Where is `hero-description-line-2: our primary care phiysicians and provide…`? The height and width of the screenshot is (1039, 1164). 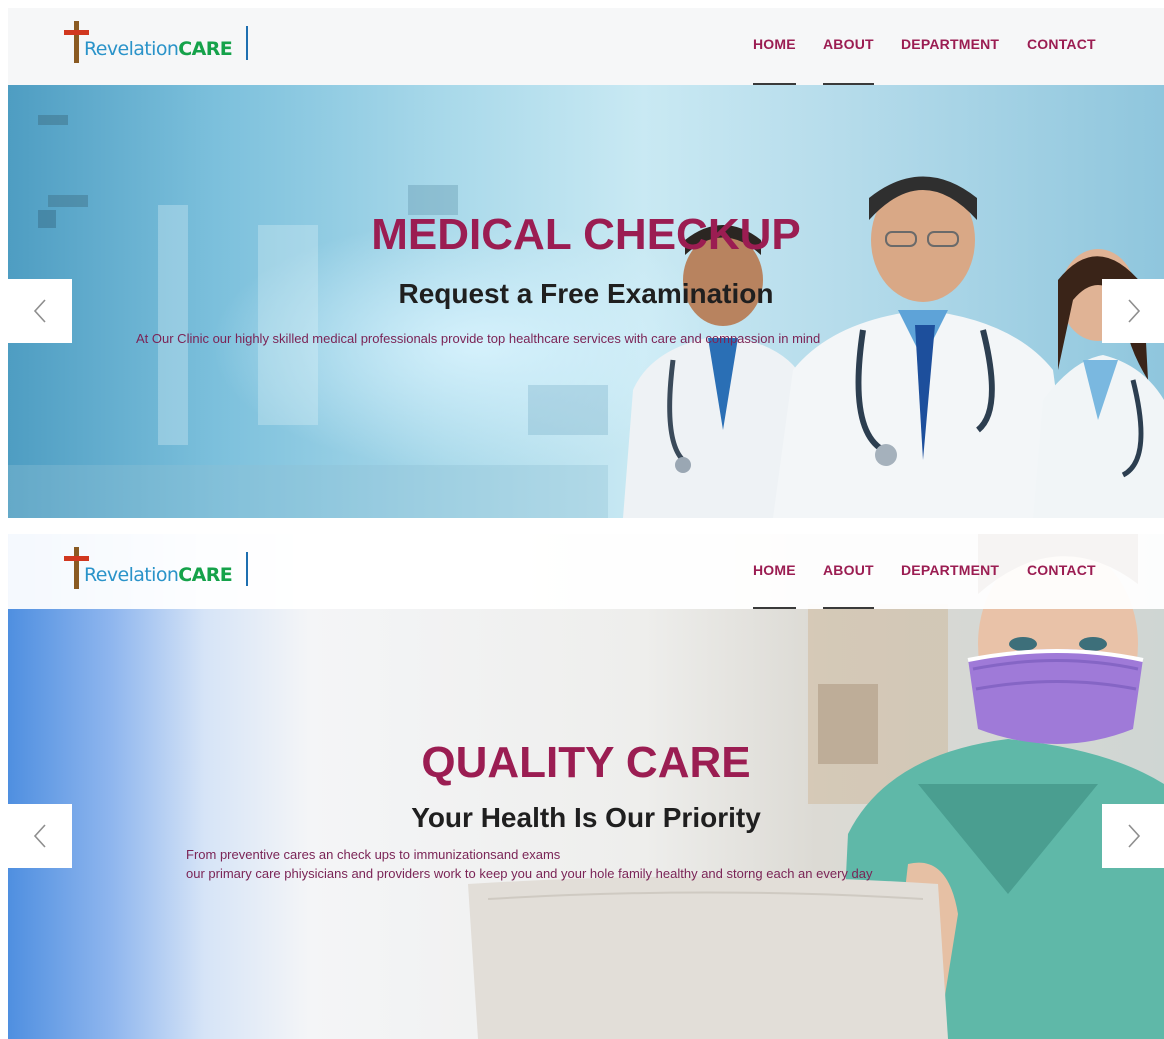 hero-description-line-2: our primary care phiysicians and provide… is located at coordinates (529, 873).